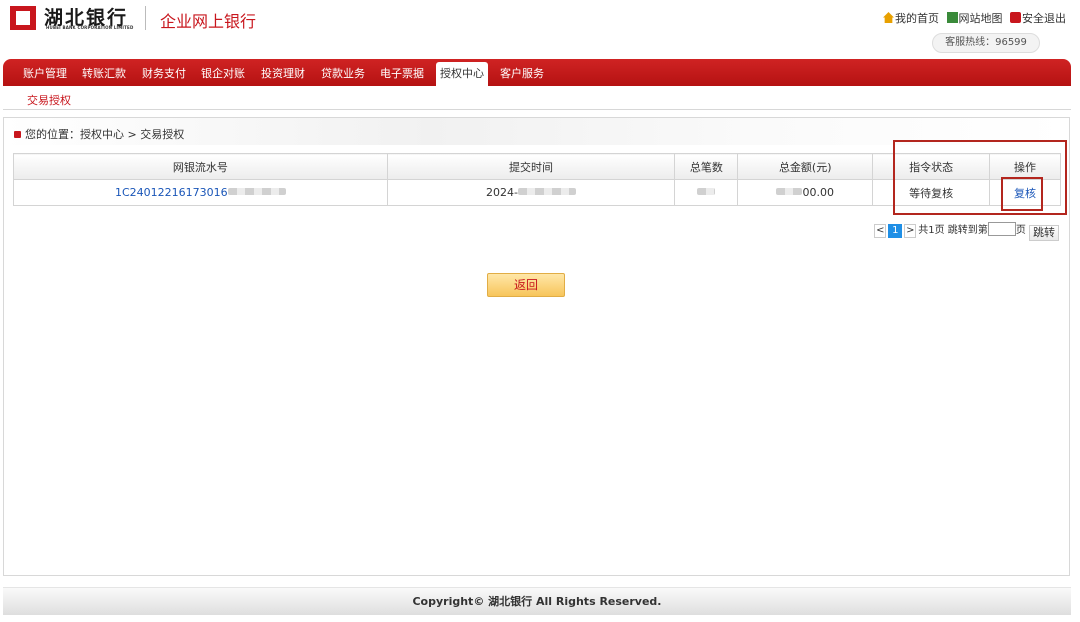 The image size is (1080, 622). I want to click on current-page: 1, so click(895, 231).